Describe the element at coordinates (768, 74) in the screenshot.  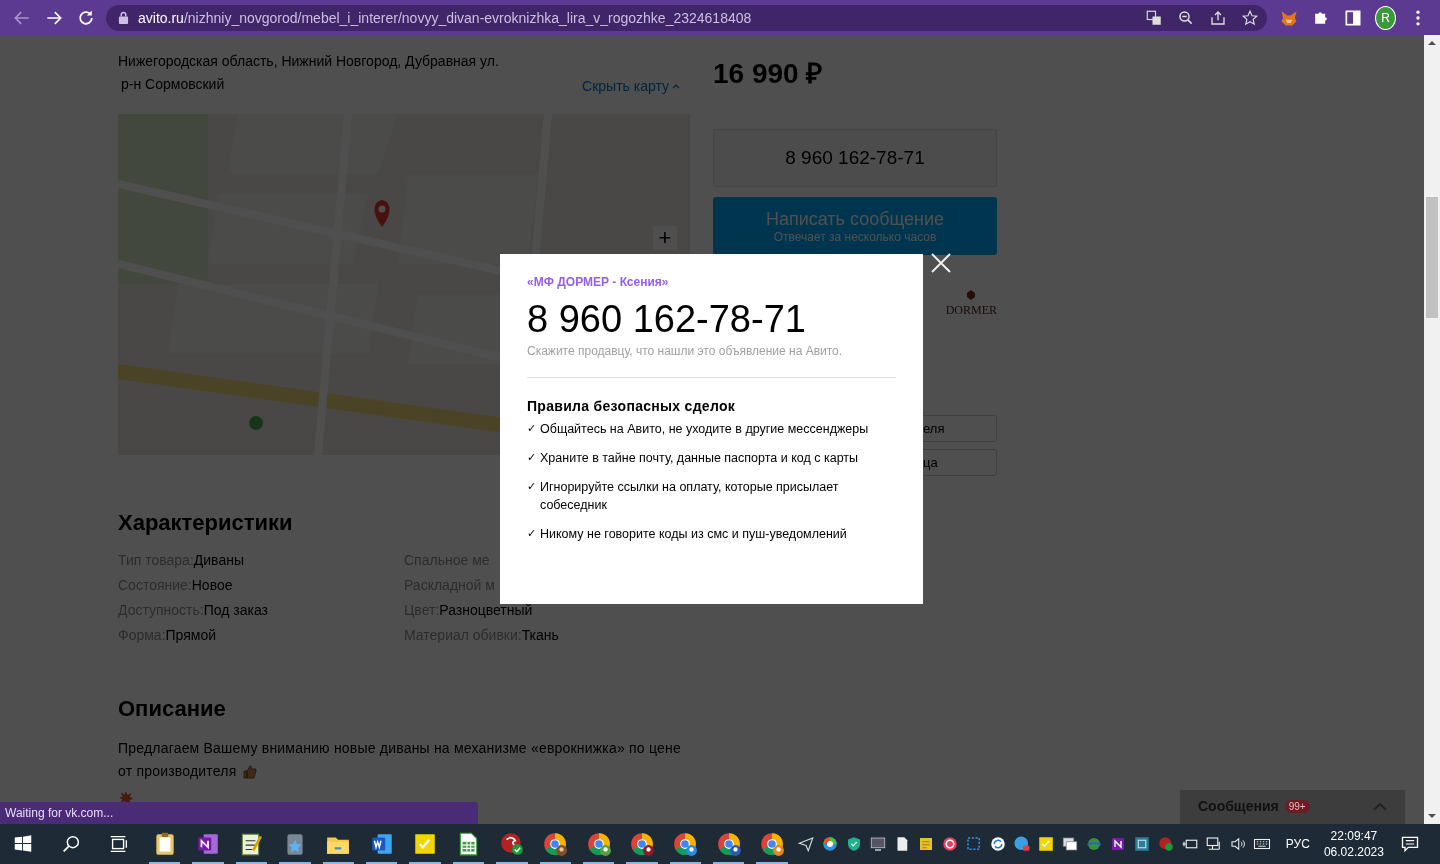
I see `price-text: 16 990 ₽` at that location.